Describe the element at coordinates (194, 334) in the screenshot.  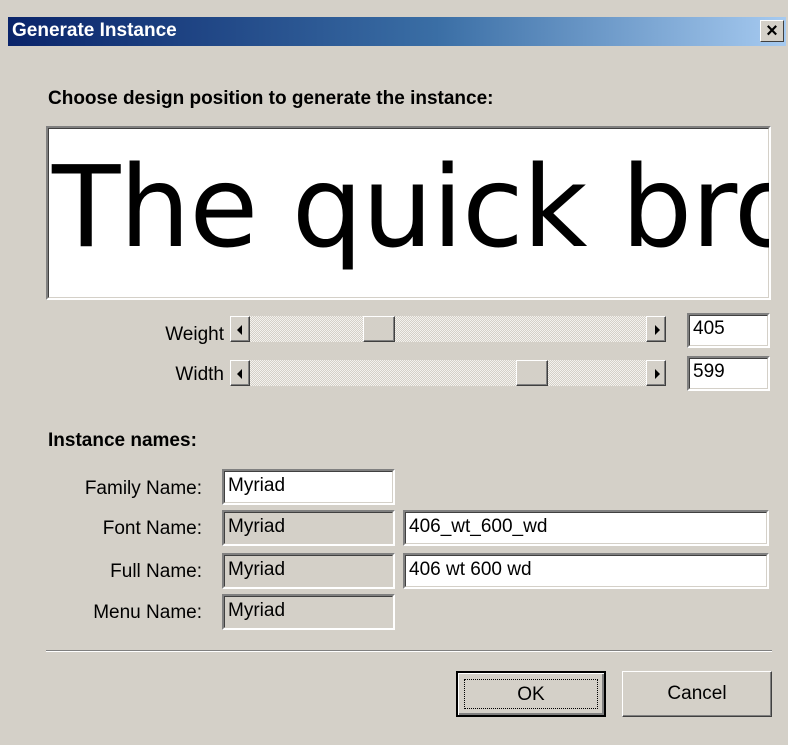
I see `weight-label: Weight` at that location.